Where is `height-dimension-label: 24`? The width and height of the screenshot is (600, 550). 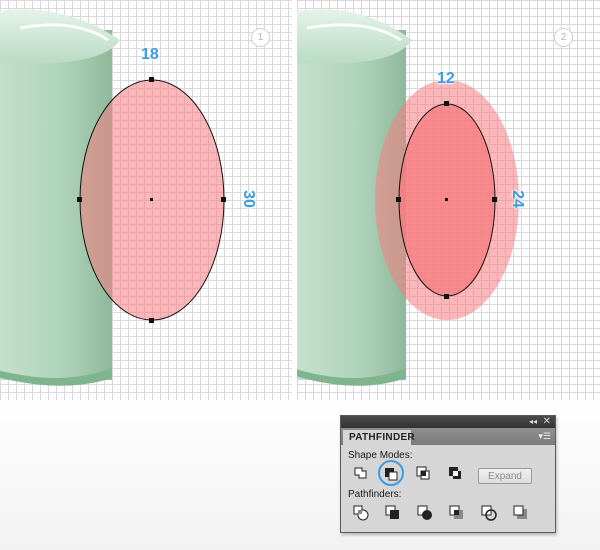 height-dimension-label: 24 is located at coordinates (517, 199).